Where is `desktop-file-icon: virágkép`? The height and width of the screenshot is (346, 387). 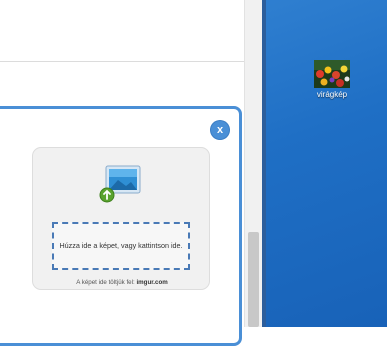 desktop-file-icon: virágkép is located at coordinates (332, 82).